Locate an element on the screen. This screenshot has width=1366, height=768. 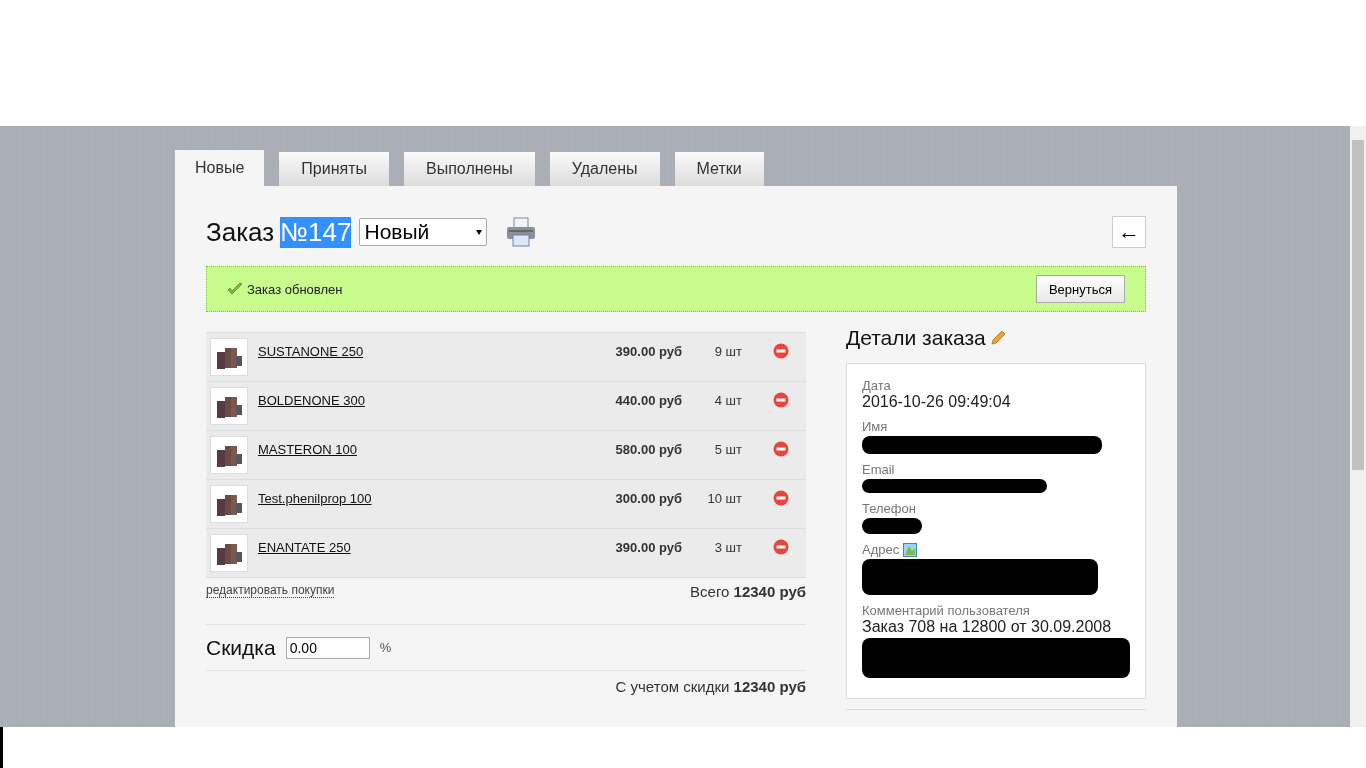
discount-label: Скидка is located at coordinates (241, 647).